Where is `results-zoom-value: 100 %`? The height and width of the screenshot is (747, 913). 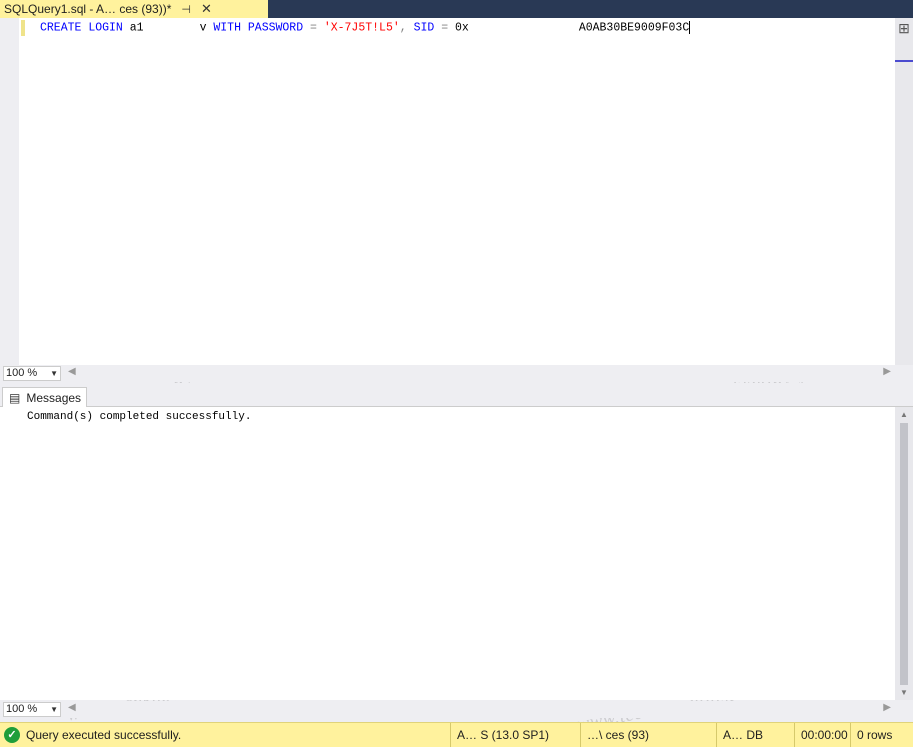 results-zoom-value: 100 % is located at coordinates (22, 709).